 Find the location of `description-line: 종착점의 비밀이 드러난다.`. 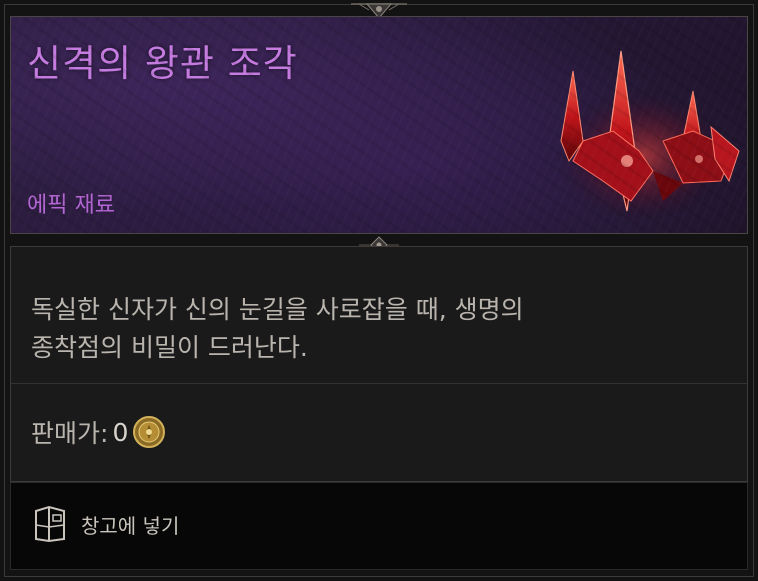

description-line: 종착점의 비밀이 드러난다. is located at coordinates (169, 347).